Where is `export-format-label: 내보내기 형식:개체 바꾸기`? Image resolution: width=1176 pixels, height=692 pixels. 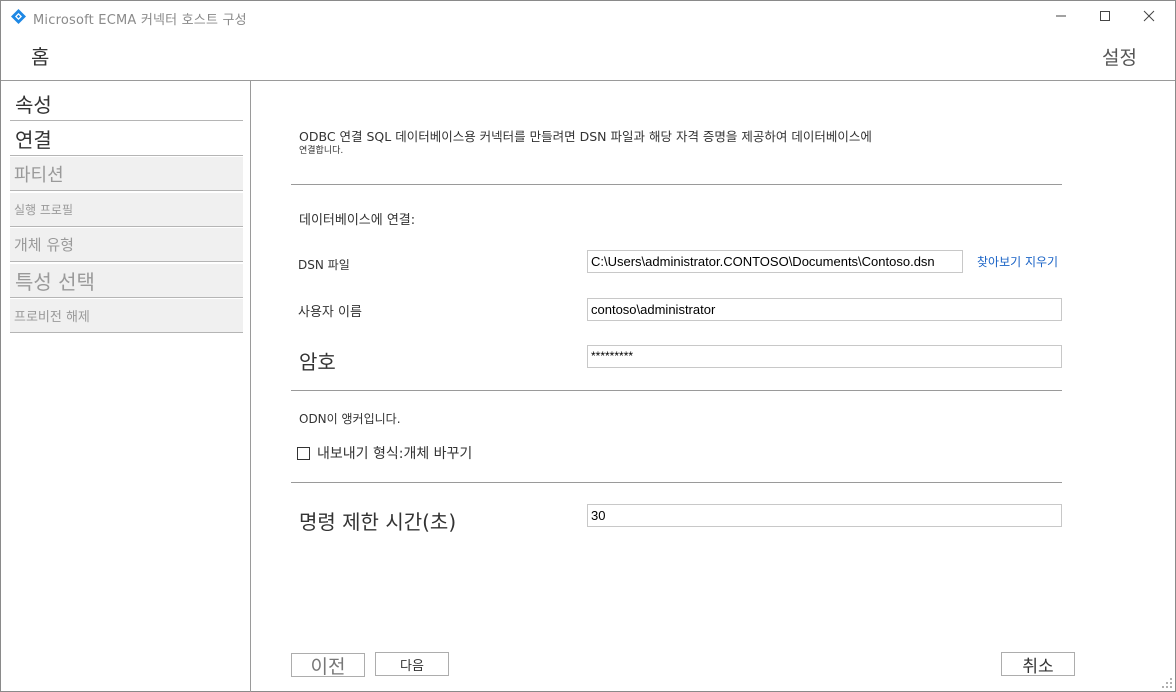 export-format-label: 내보내기 형식:개체 바꾸기 is located at coordinates (394, 453).